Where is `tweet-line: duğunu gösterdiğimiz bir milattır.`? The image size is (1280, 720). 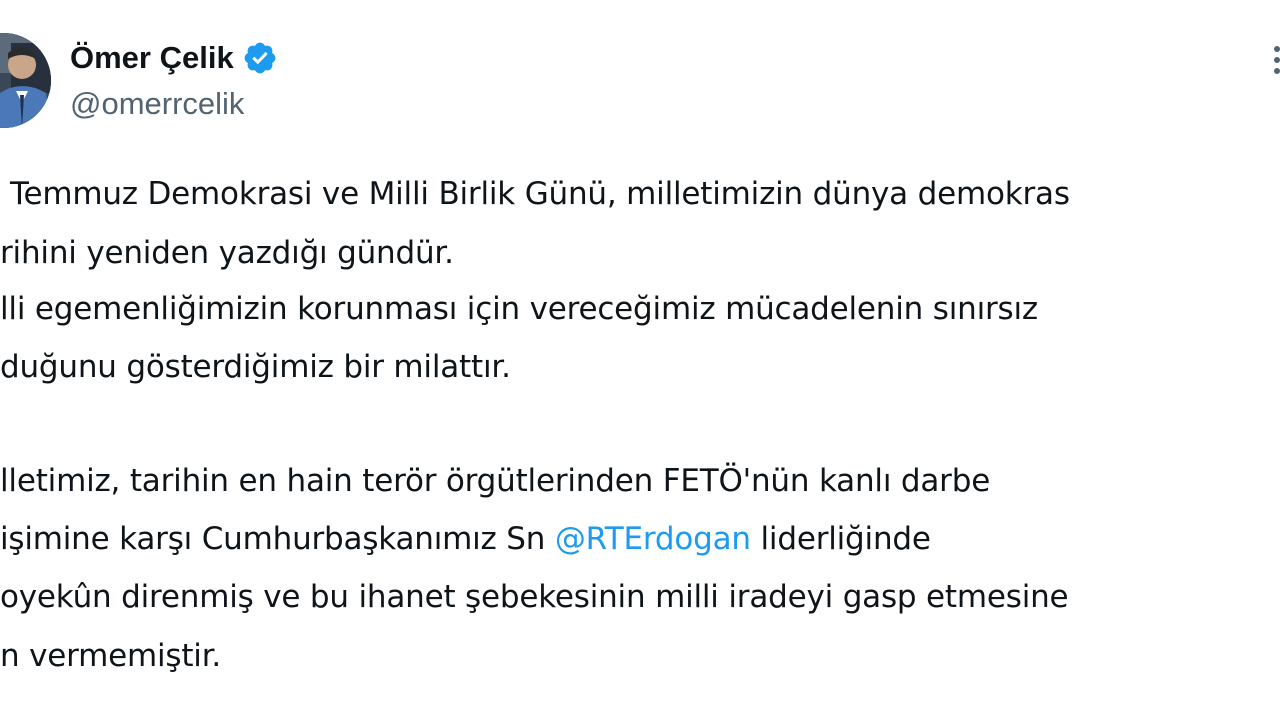 tweet-line: duğunu gösterdiğimiz bir milattır. is located at coordinates (255, 367).